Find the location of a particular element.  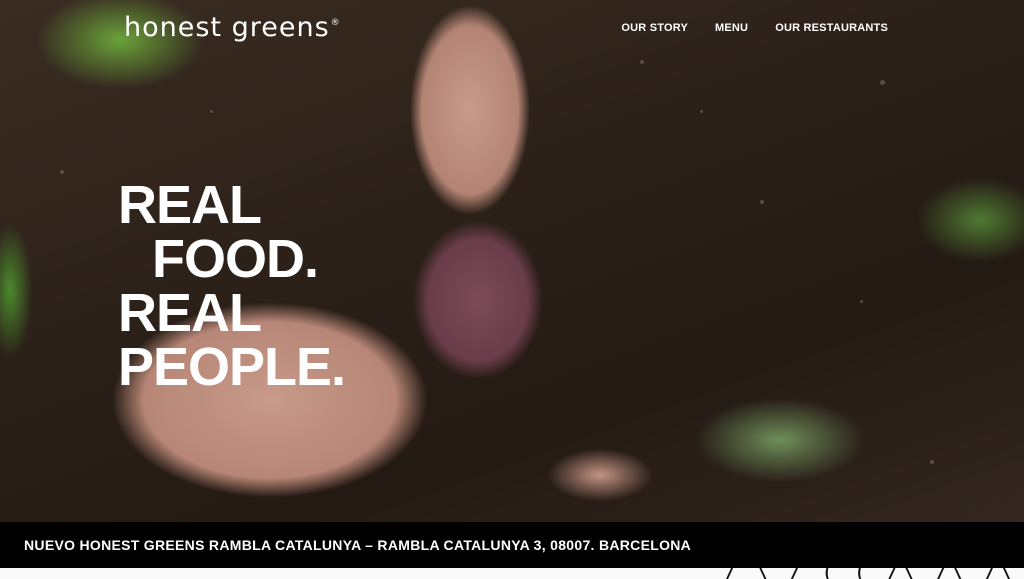

nav-our-restaurants: OUR RESTAURANTS is located at coordinates (831, 28).